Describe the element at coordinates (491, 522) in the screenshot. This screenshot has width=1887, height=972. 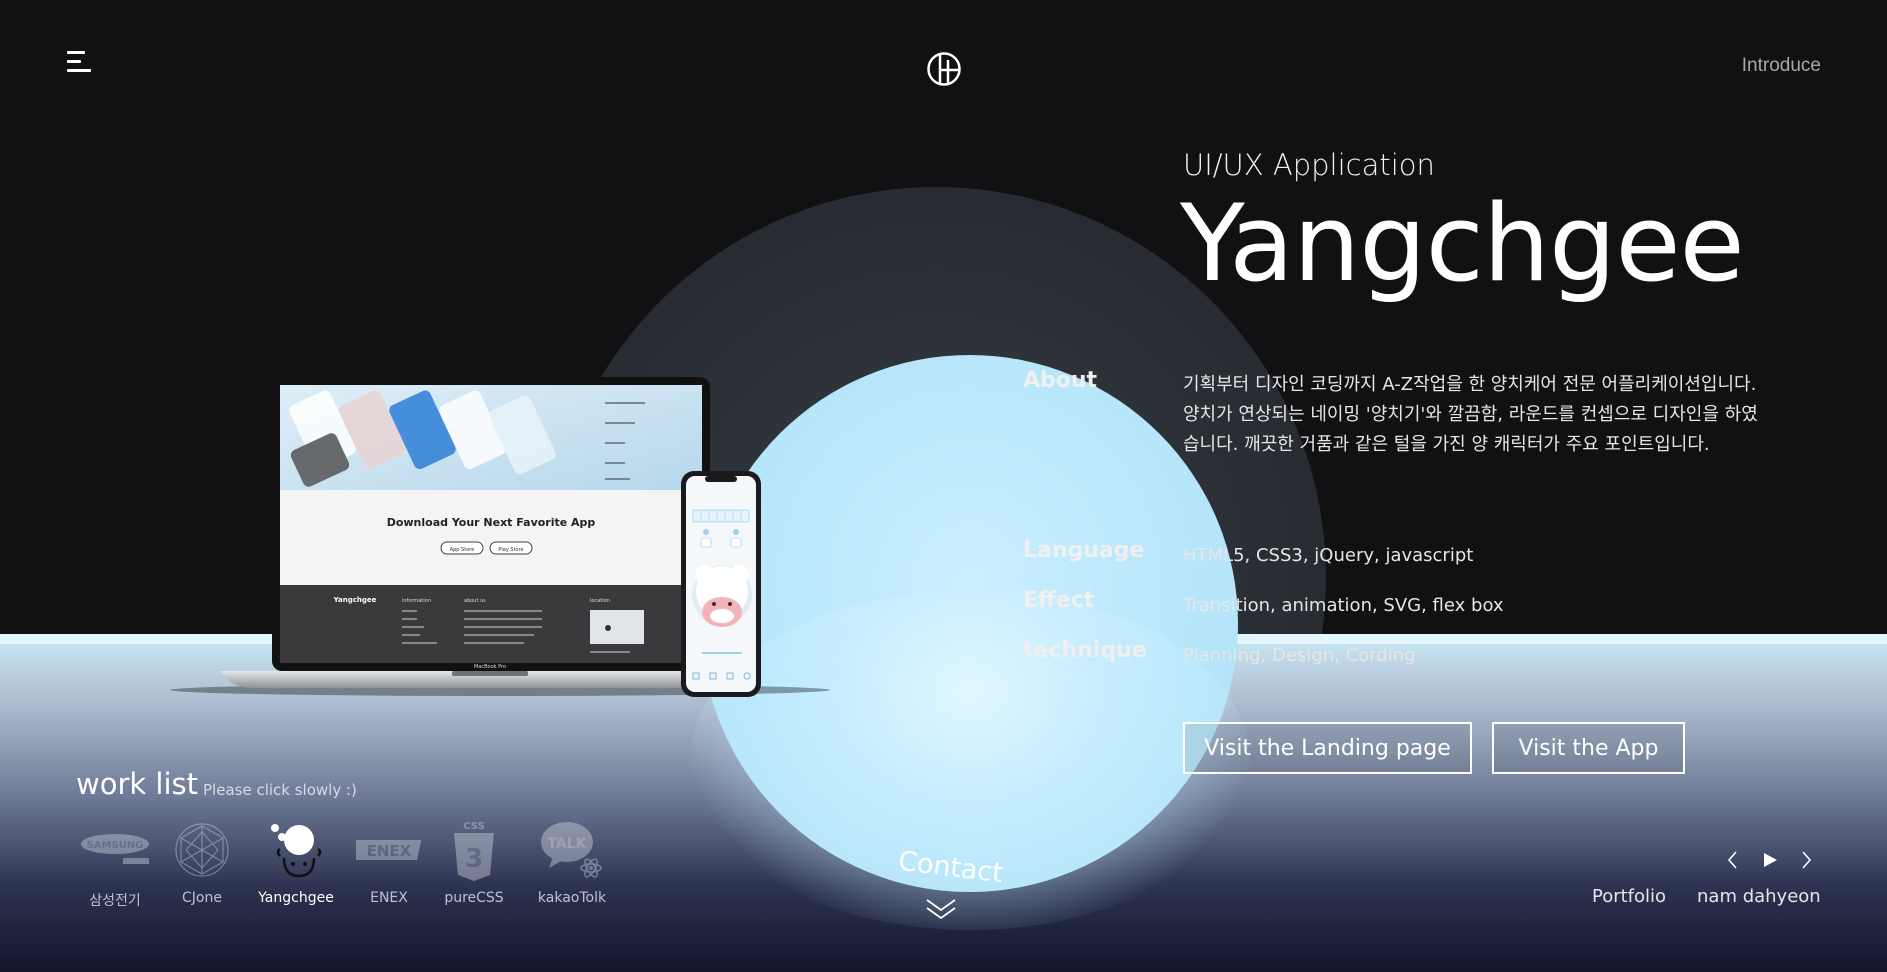
I see `laptop-heading: Download Your Next Favorite App` at that location.